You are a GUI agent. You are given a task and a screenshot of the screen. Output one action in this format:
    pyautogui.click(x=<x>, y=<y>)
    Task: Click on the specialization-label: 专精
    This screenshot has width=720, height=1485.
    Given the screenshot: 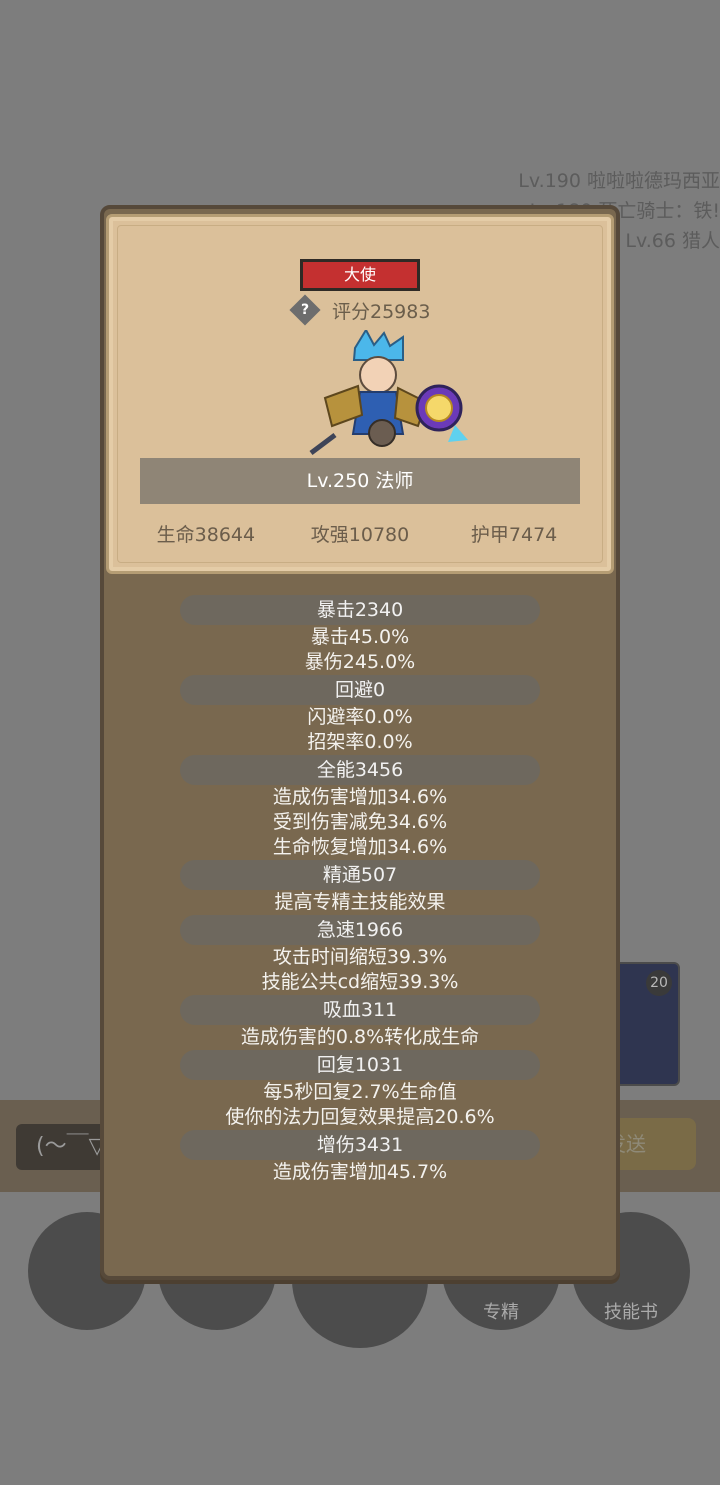 What is the action you would take?
    pyautogui.click(x=501, y=1312)
    